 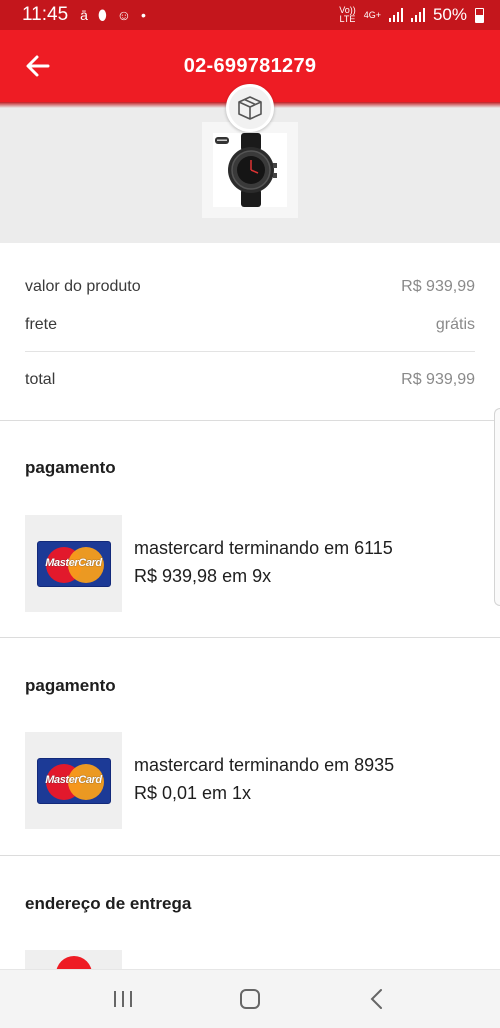 I want to click on package-icon, so click(x=250, y=108).